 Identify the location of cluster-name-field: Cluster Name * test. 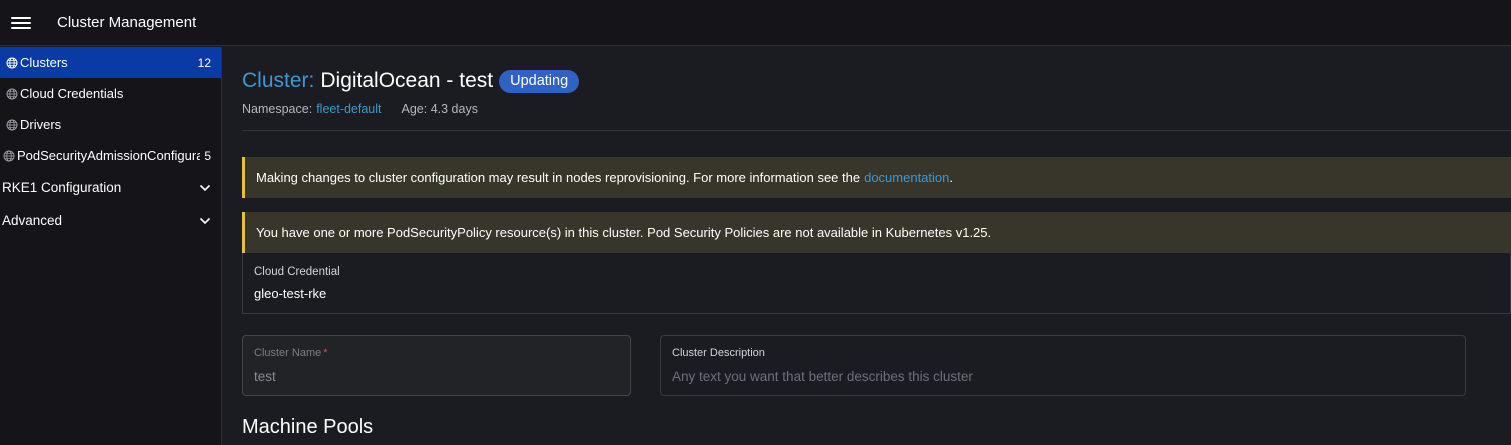
(436, 365).